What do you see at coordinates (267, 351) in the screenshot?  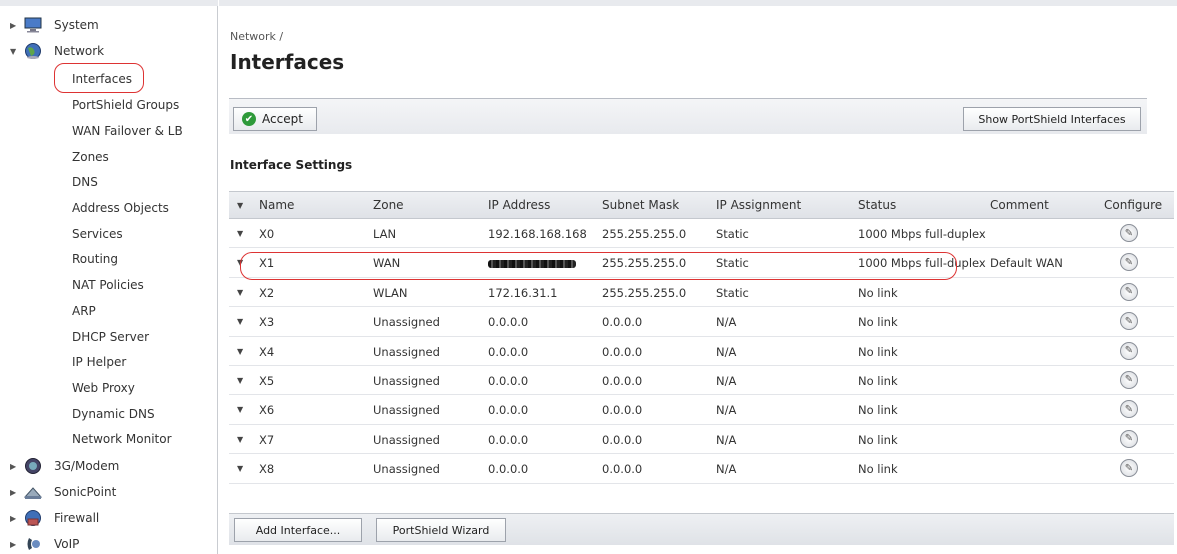 I see `cell-name: X4` at bounding box center [267, 351].